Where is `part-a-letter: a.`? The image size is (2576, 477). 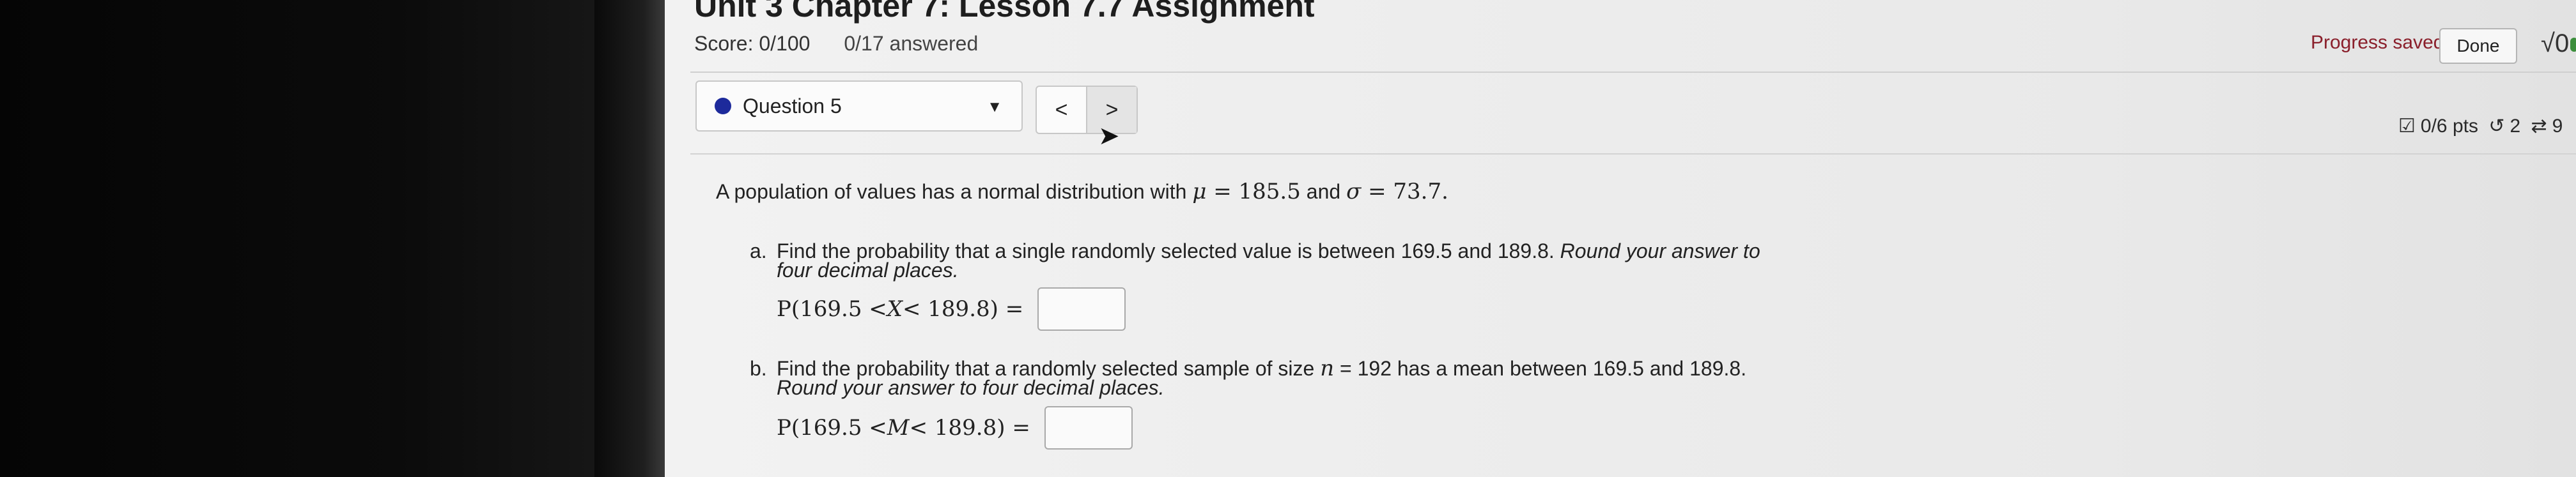 part-a-letter: a. is located at coordinates (758, 250).